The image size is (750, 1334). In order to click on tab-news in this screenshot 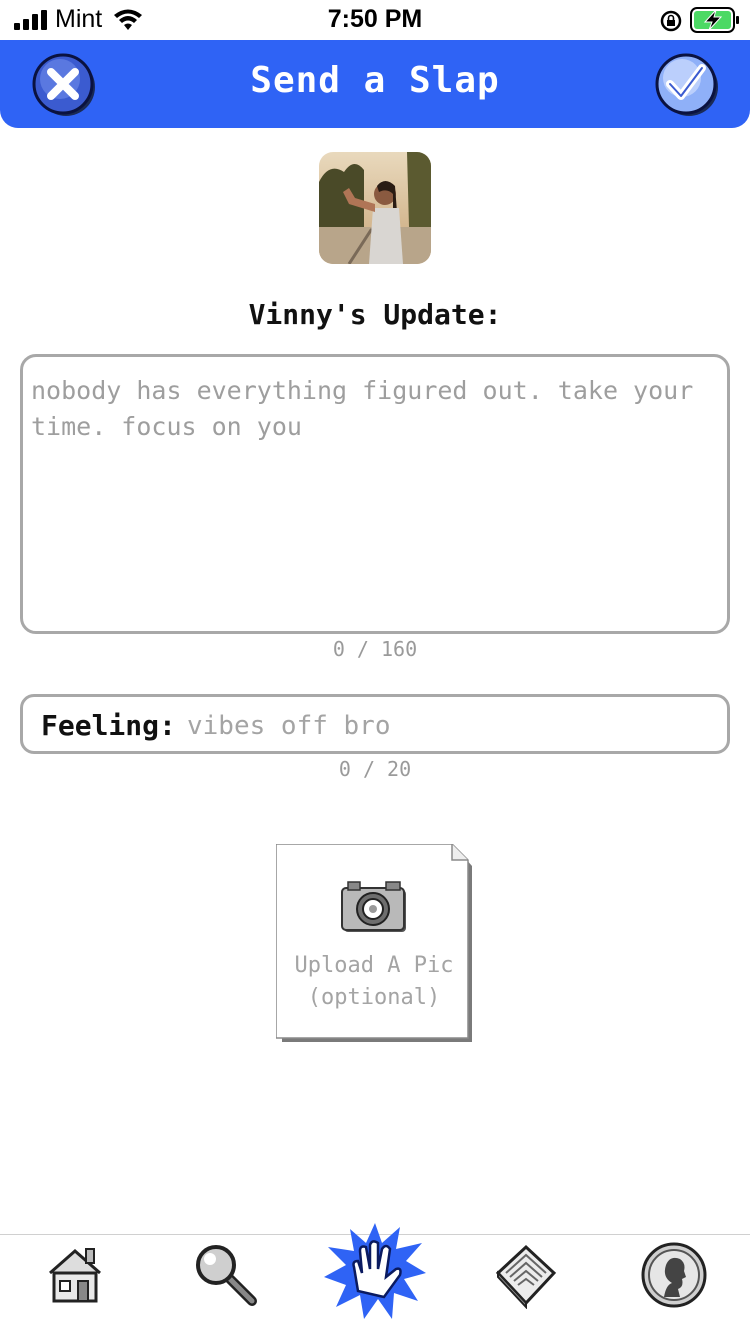, I will do `click(525, 1276)`.